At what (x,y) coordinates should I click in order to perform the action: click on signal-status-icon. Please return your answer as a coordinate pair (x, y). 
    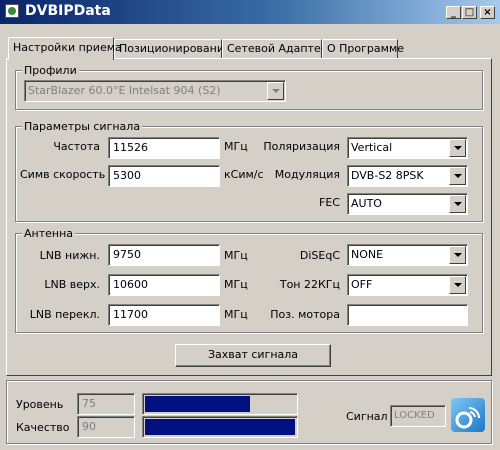
    Looking at the image, I should click on (468, 415).